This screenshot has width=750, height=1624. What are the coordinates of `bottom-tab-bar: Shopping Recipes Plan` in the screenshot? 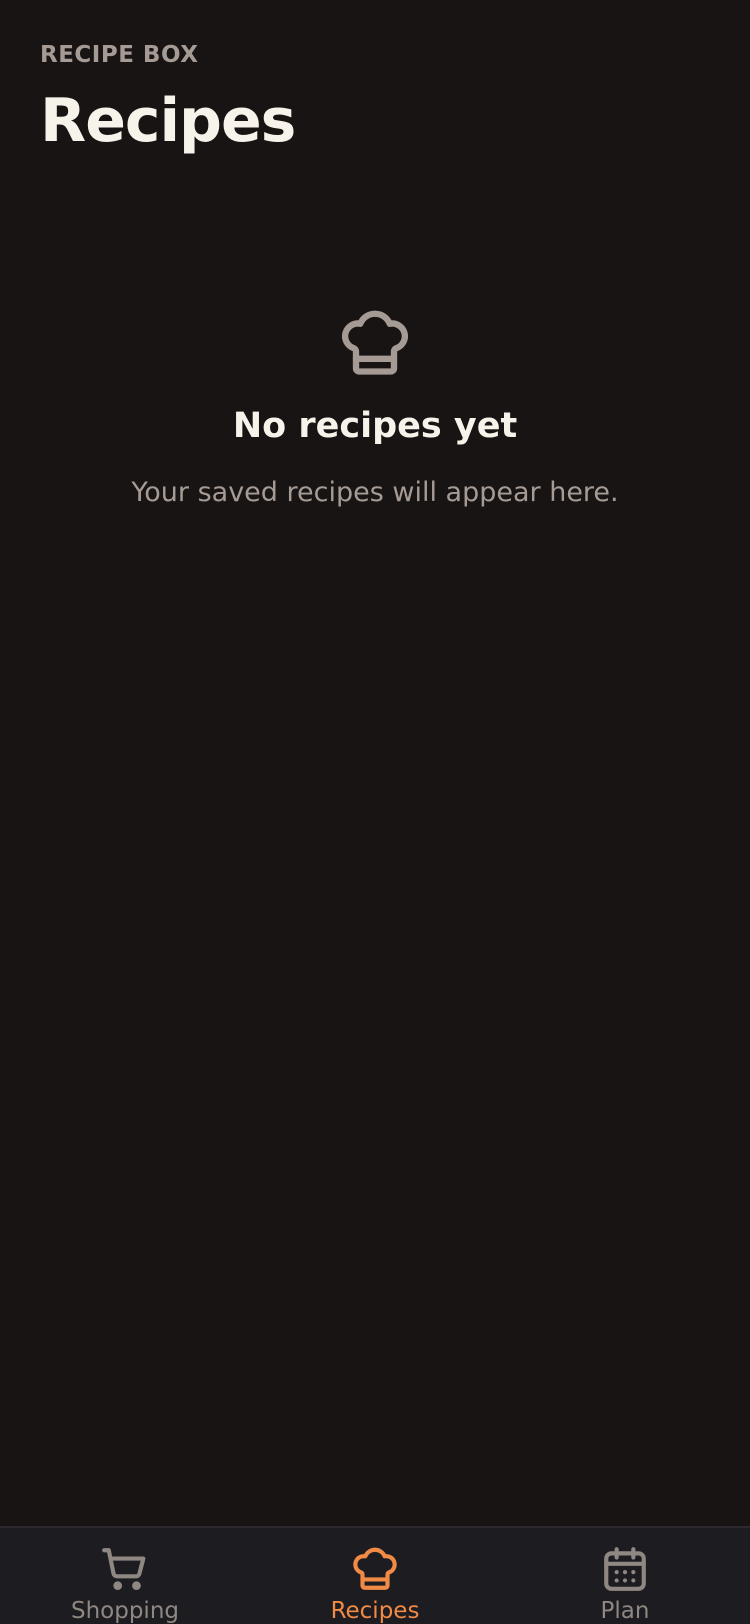 It's located at (375, 1575).